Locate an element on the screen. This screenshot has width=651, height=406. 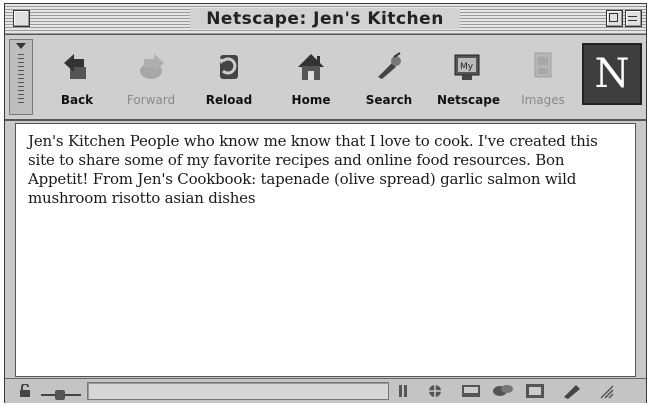
home-button: Home is located at coordinates (311, 76).